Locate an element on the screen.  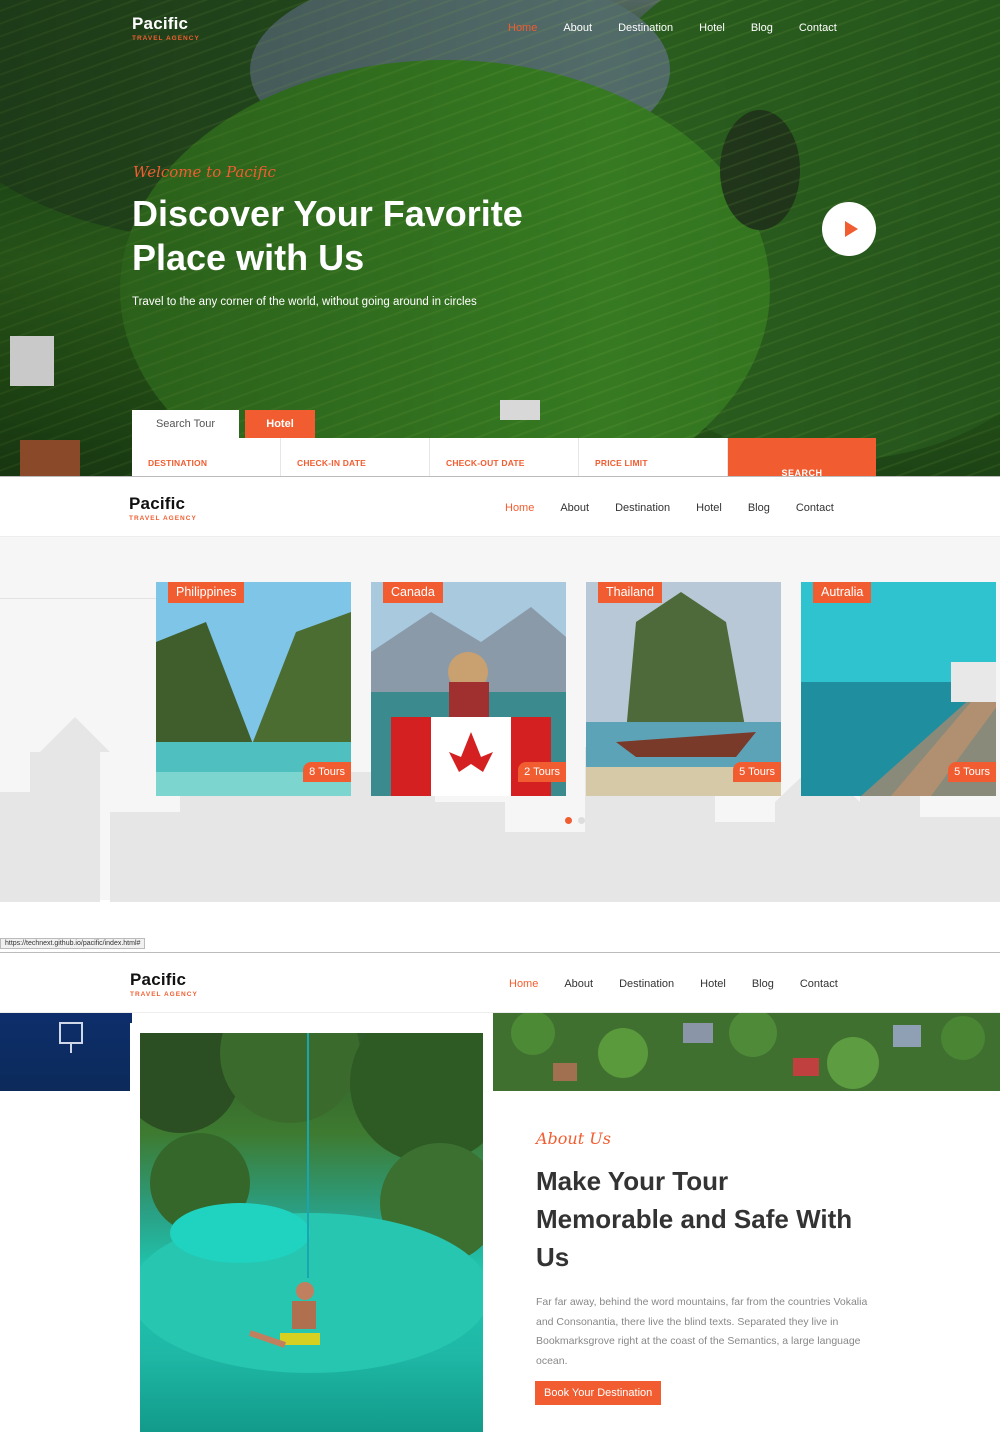
hero-welcome: Welcome to Pacific is located at coordinates (204, 172).